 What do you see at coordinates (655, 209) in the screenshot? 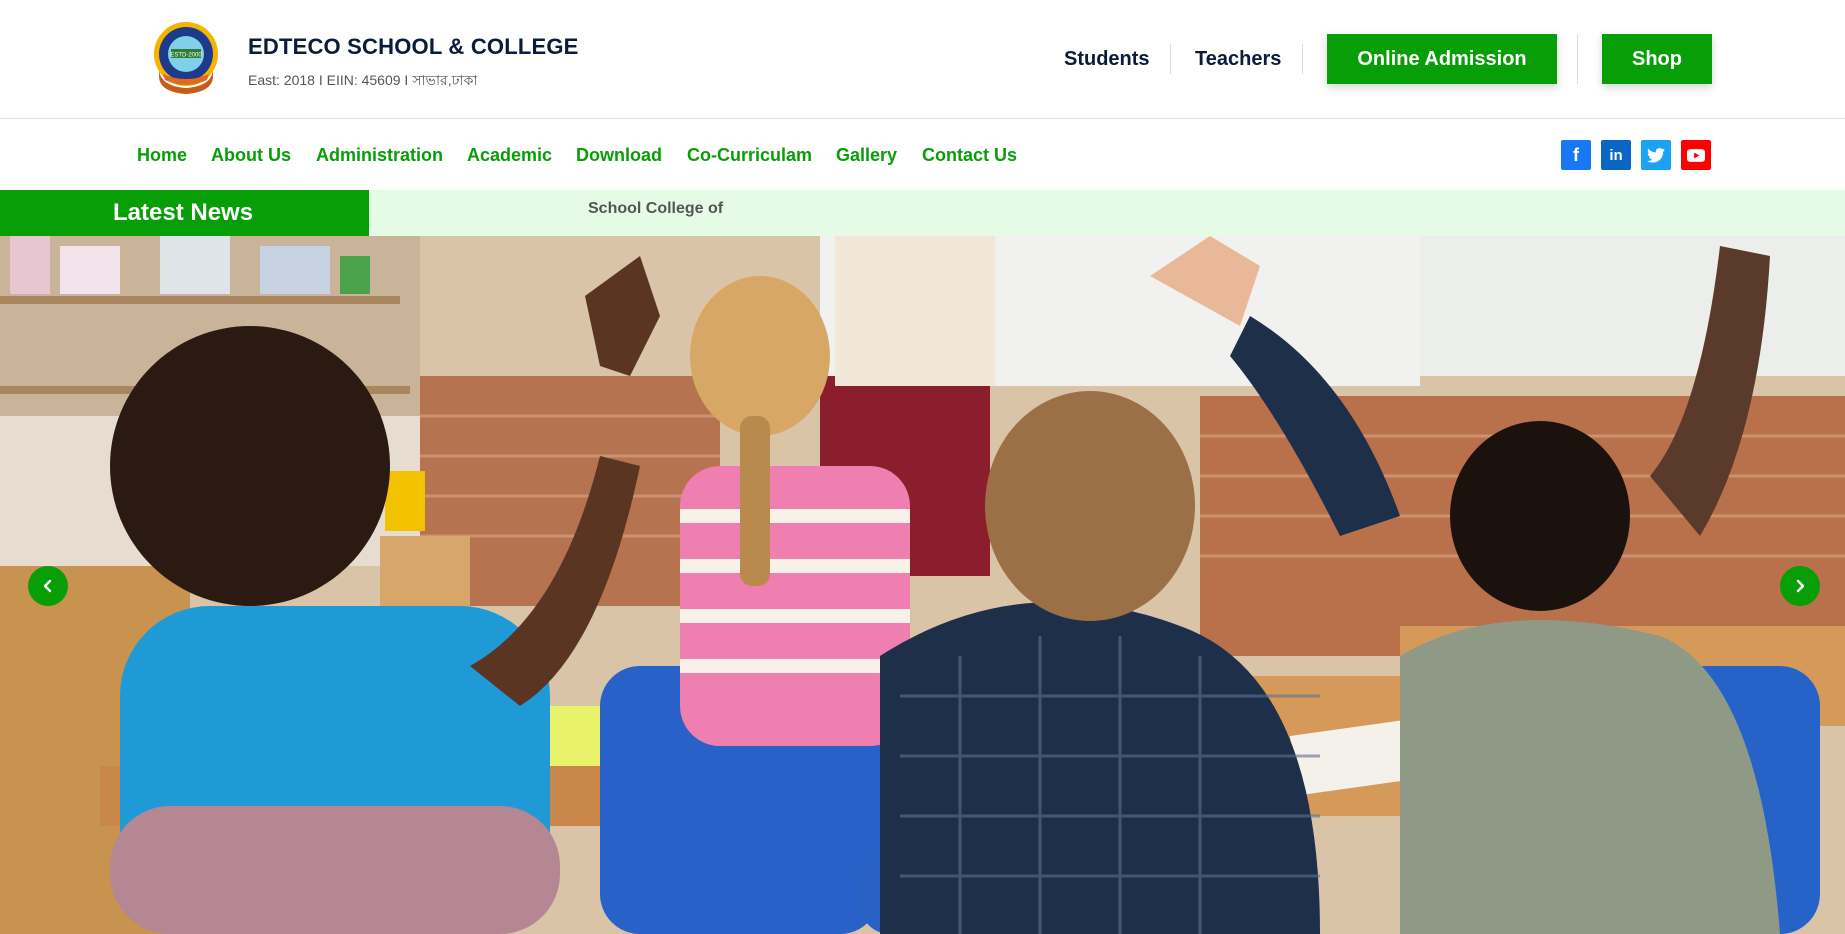
I see `news-ticker: School College of` at bounding box center [655, 209].